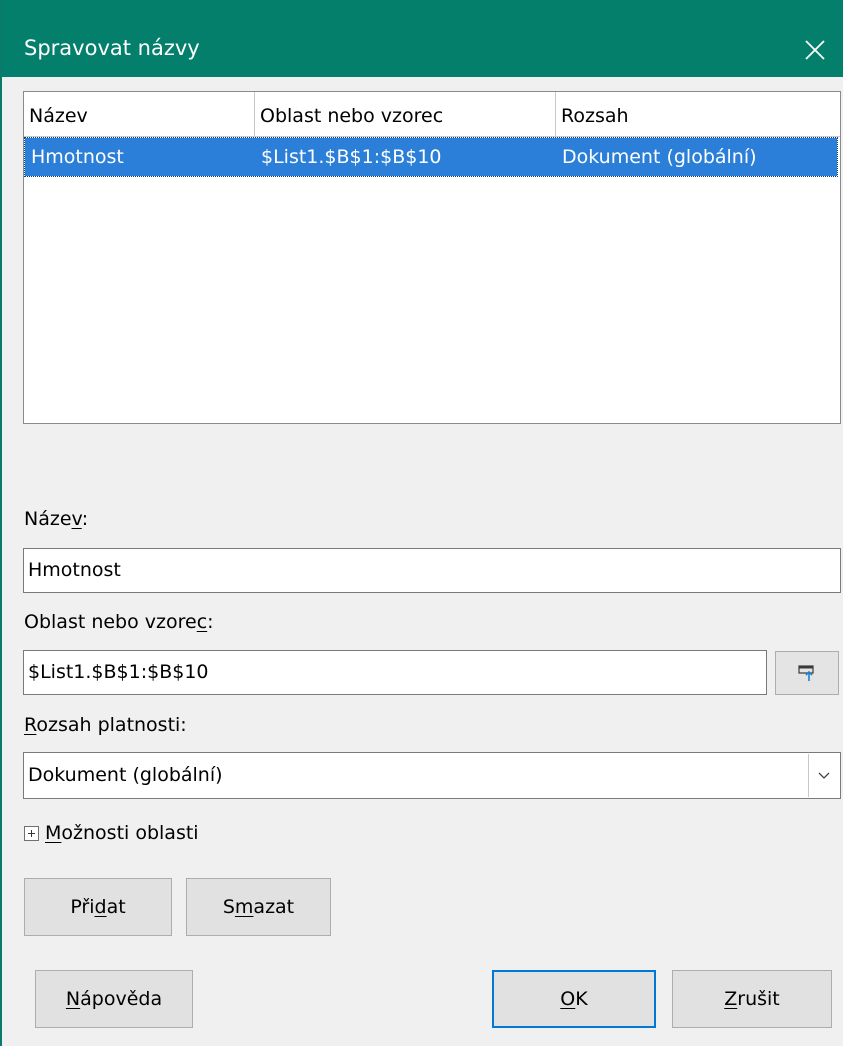  Describe the element at coordinates (82, 907) in the screenshot. I see `add-label-pre: Při` at that location.